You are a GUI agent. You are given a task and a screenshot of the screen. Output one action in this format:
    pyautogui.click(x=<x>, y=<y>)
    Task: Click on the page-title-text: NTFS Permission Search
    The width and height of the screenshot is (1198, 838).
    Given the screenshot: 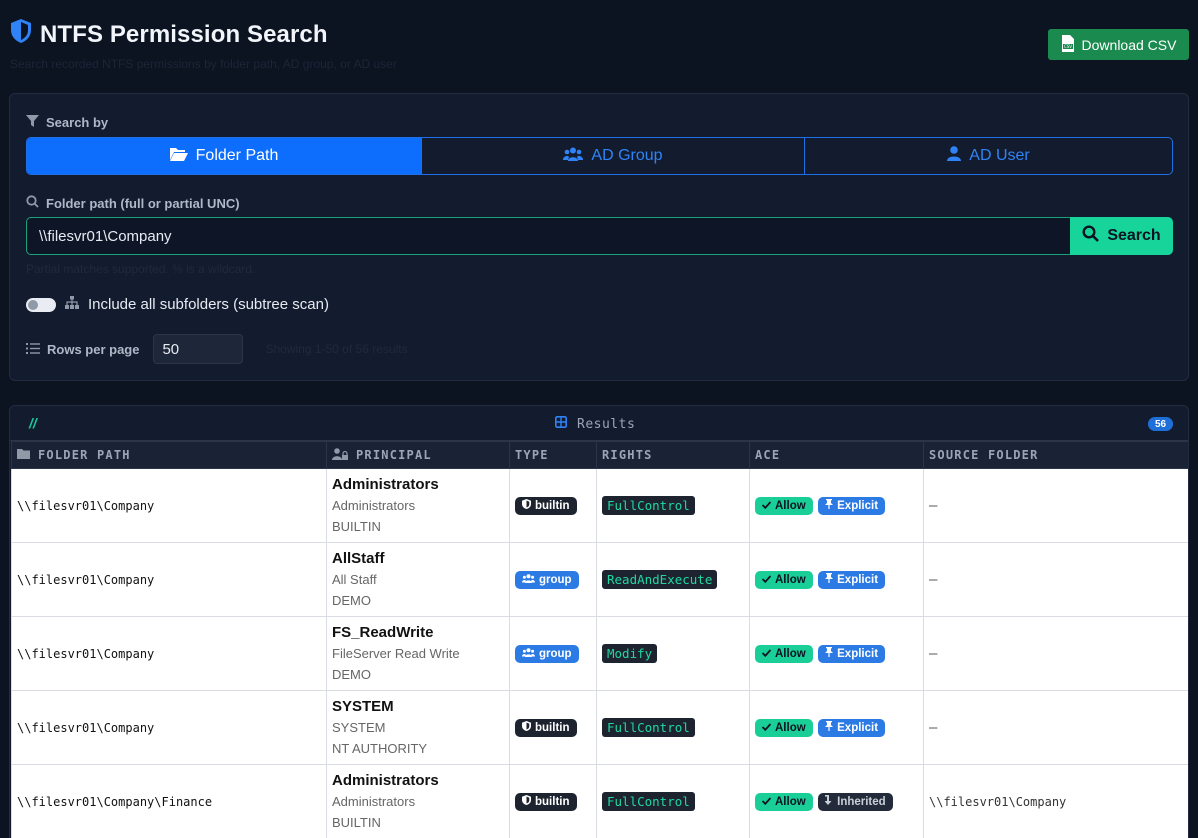 What is the action you would take?
    pyautogui.click(x=184, y=34)
    